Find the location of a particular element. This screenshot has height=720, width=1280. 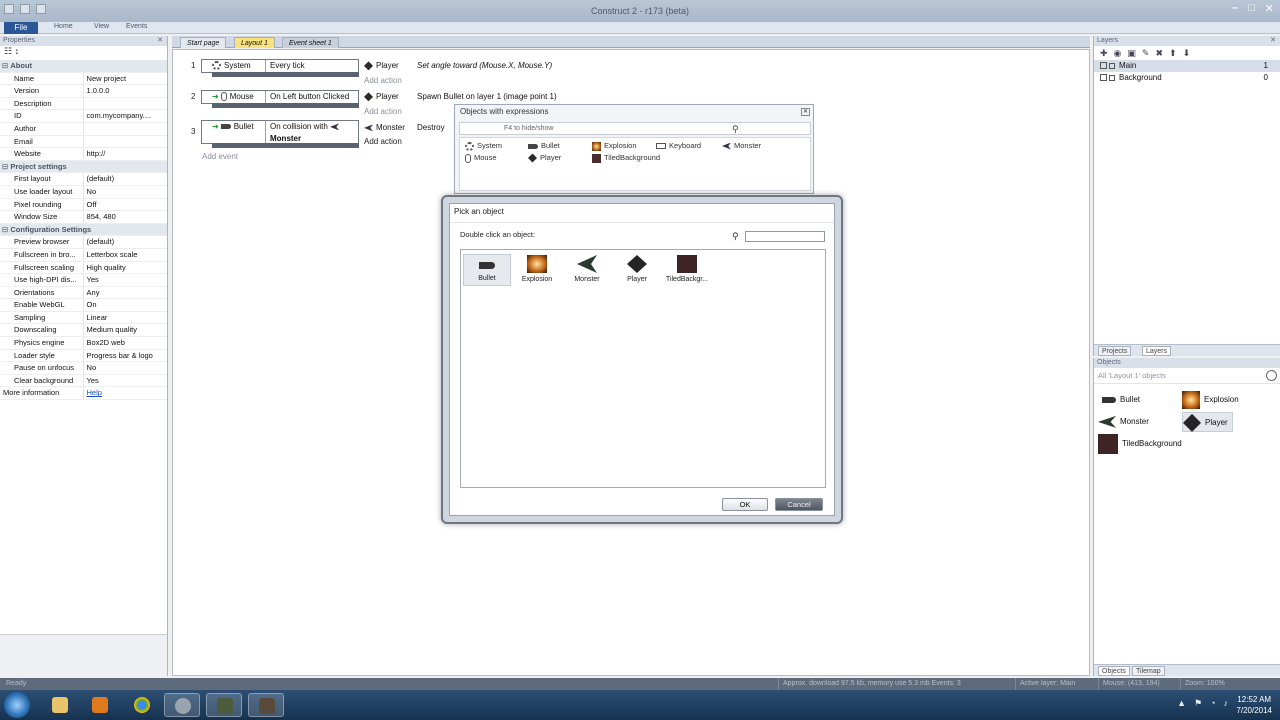

property-row: First layout (default) is located at coordinates (83, 179).